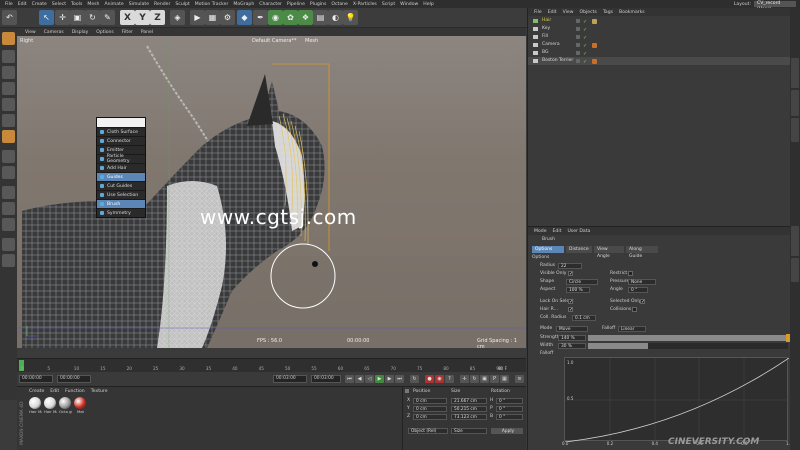  Describe the element at coordinates (121, 131) in the screenshot. I see `hair-menu-item: Cloth Surface` at that location.